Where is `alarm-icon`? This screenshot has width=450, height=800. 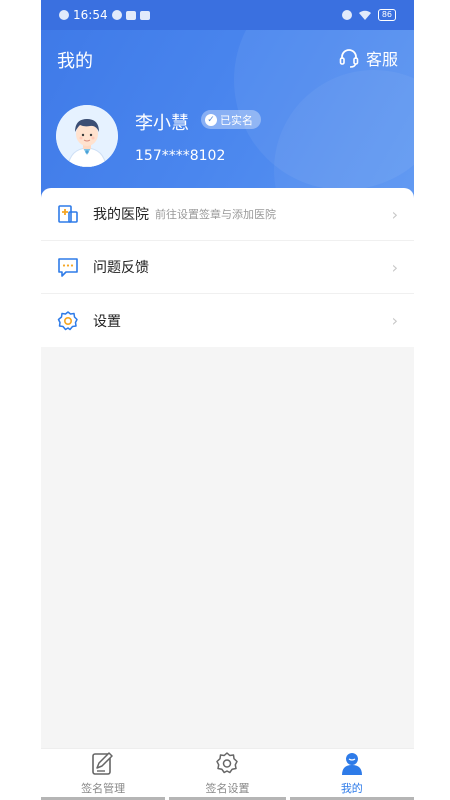
alarm-icon is located at coordinates (346, 15).